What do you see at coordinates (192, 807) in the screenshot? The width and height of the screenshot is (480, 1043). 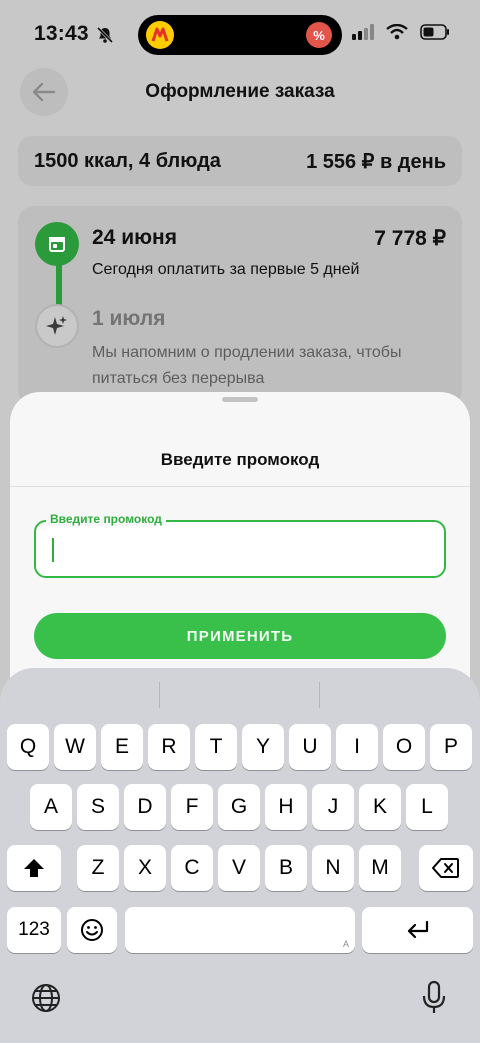 I see `key-f: F` at bounding box center [192, 807].